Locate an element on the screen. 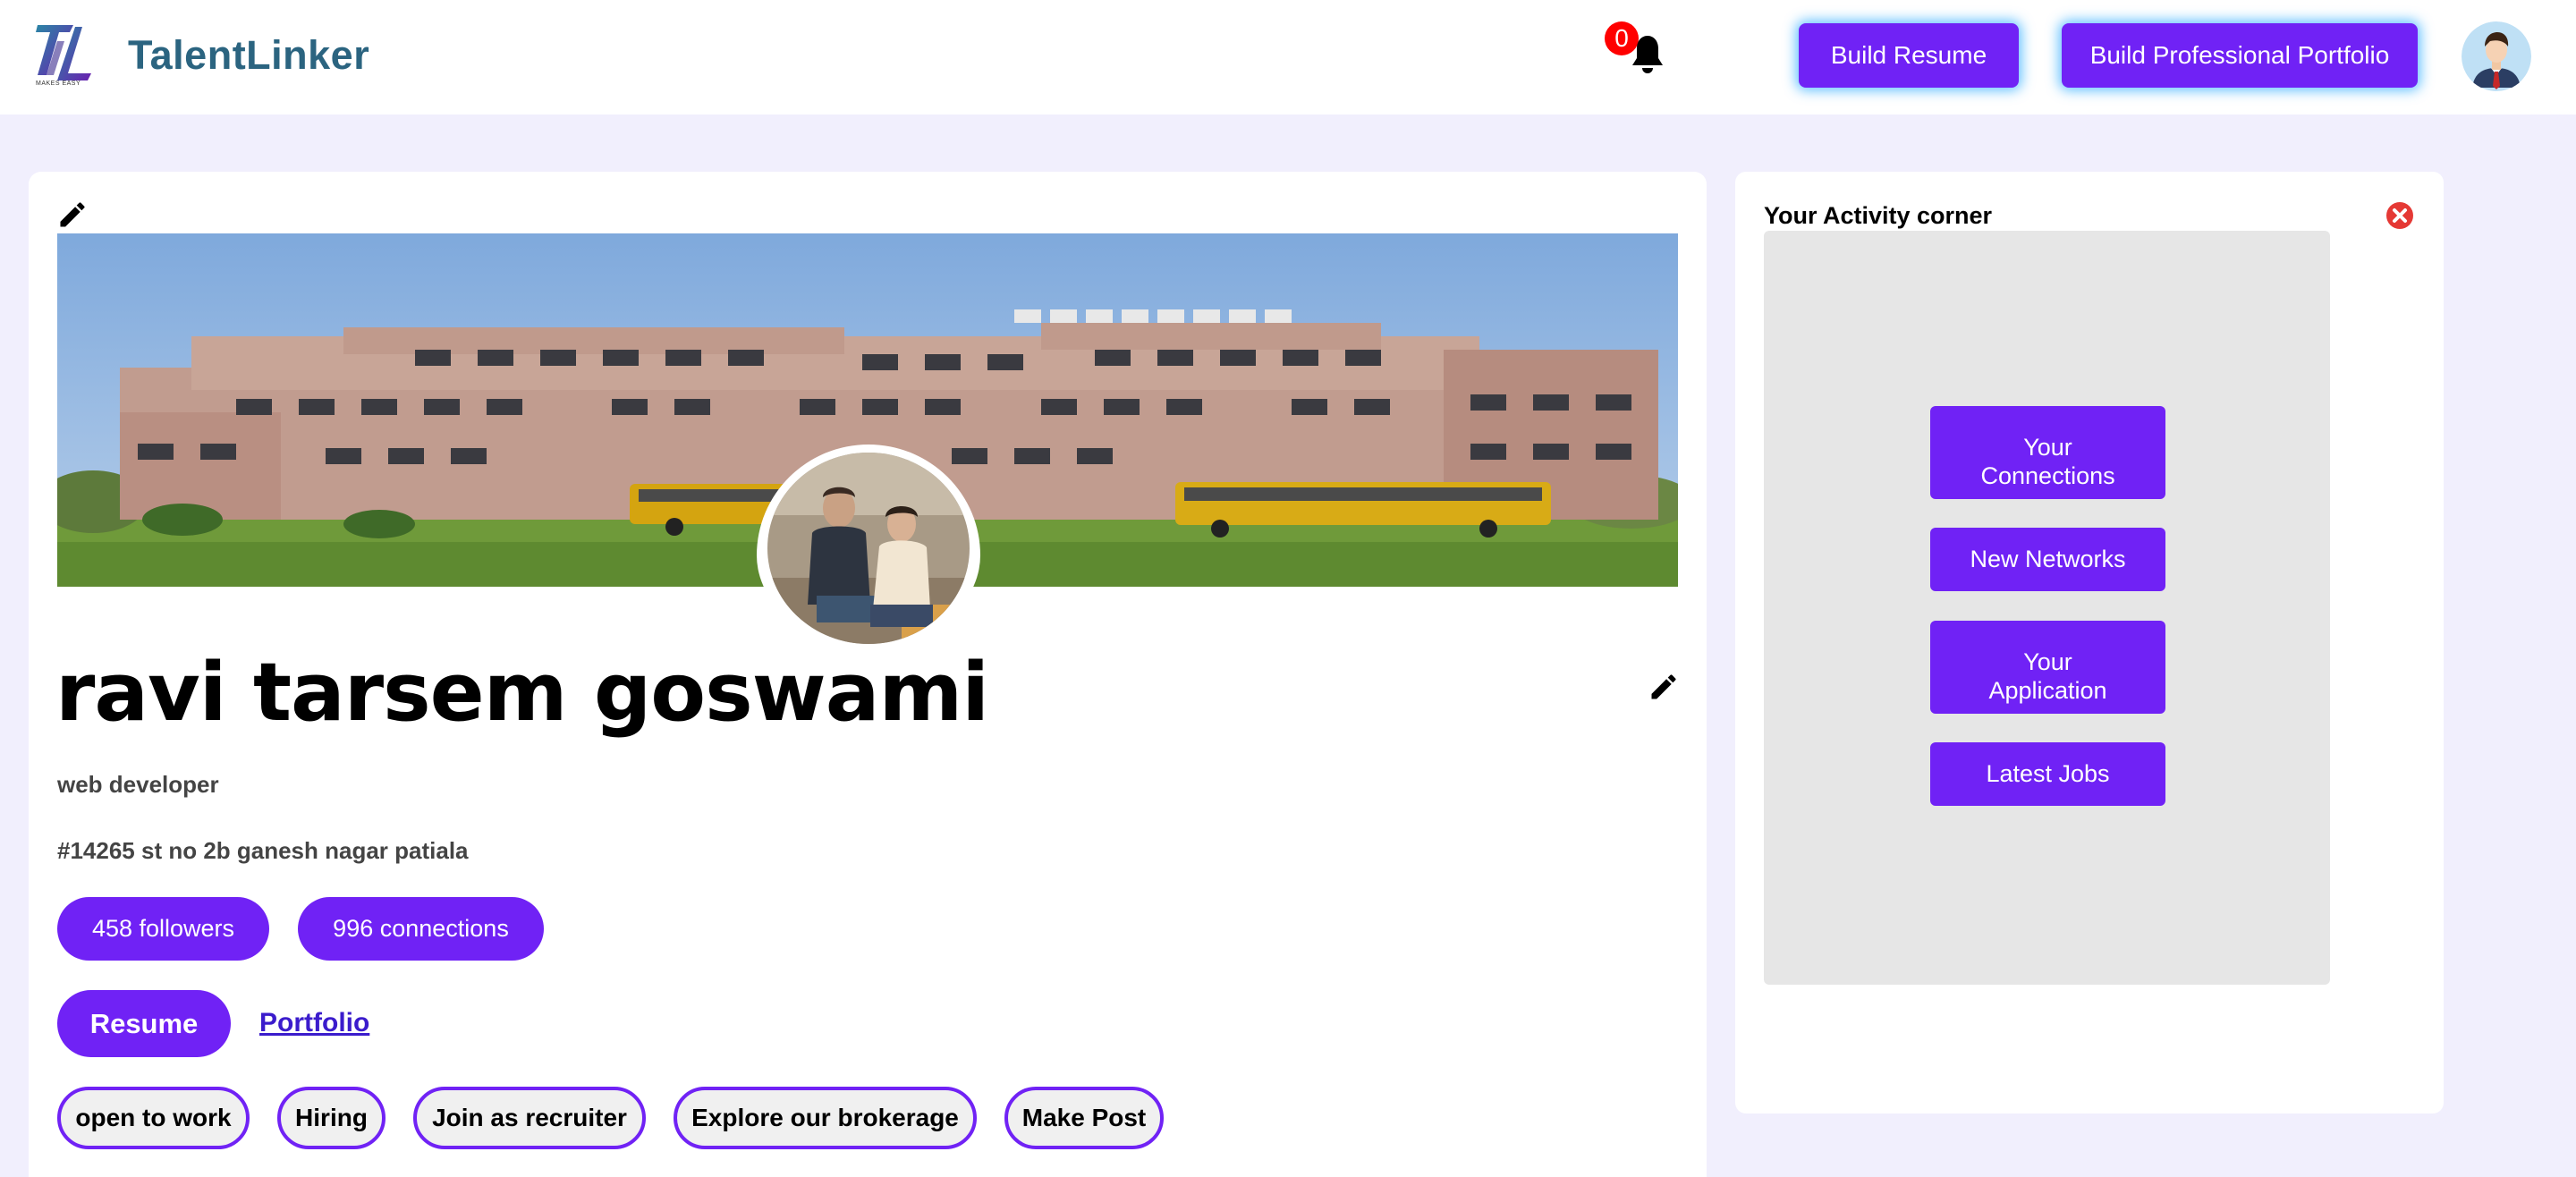 The width and height of the screenshot is (2576, 1177). user-avatar-icon is located at coordinates (2496, 56).